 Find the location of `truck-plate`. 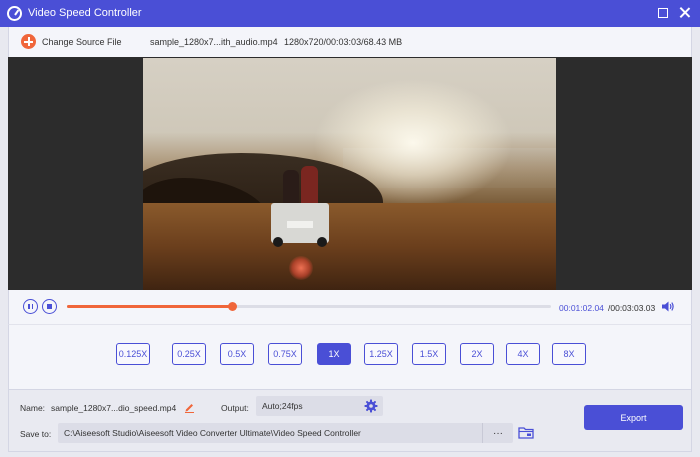

truck-plate is located at coordinates (300, 224).